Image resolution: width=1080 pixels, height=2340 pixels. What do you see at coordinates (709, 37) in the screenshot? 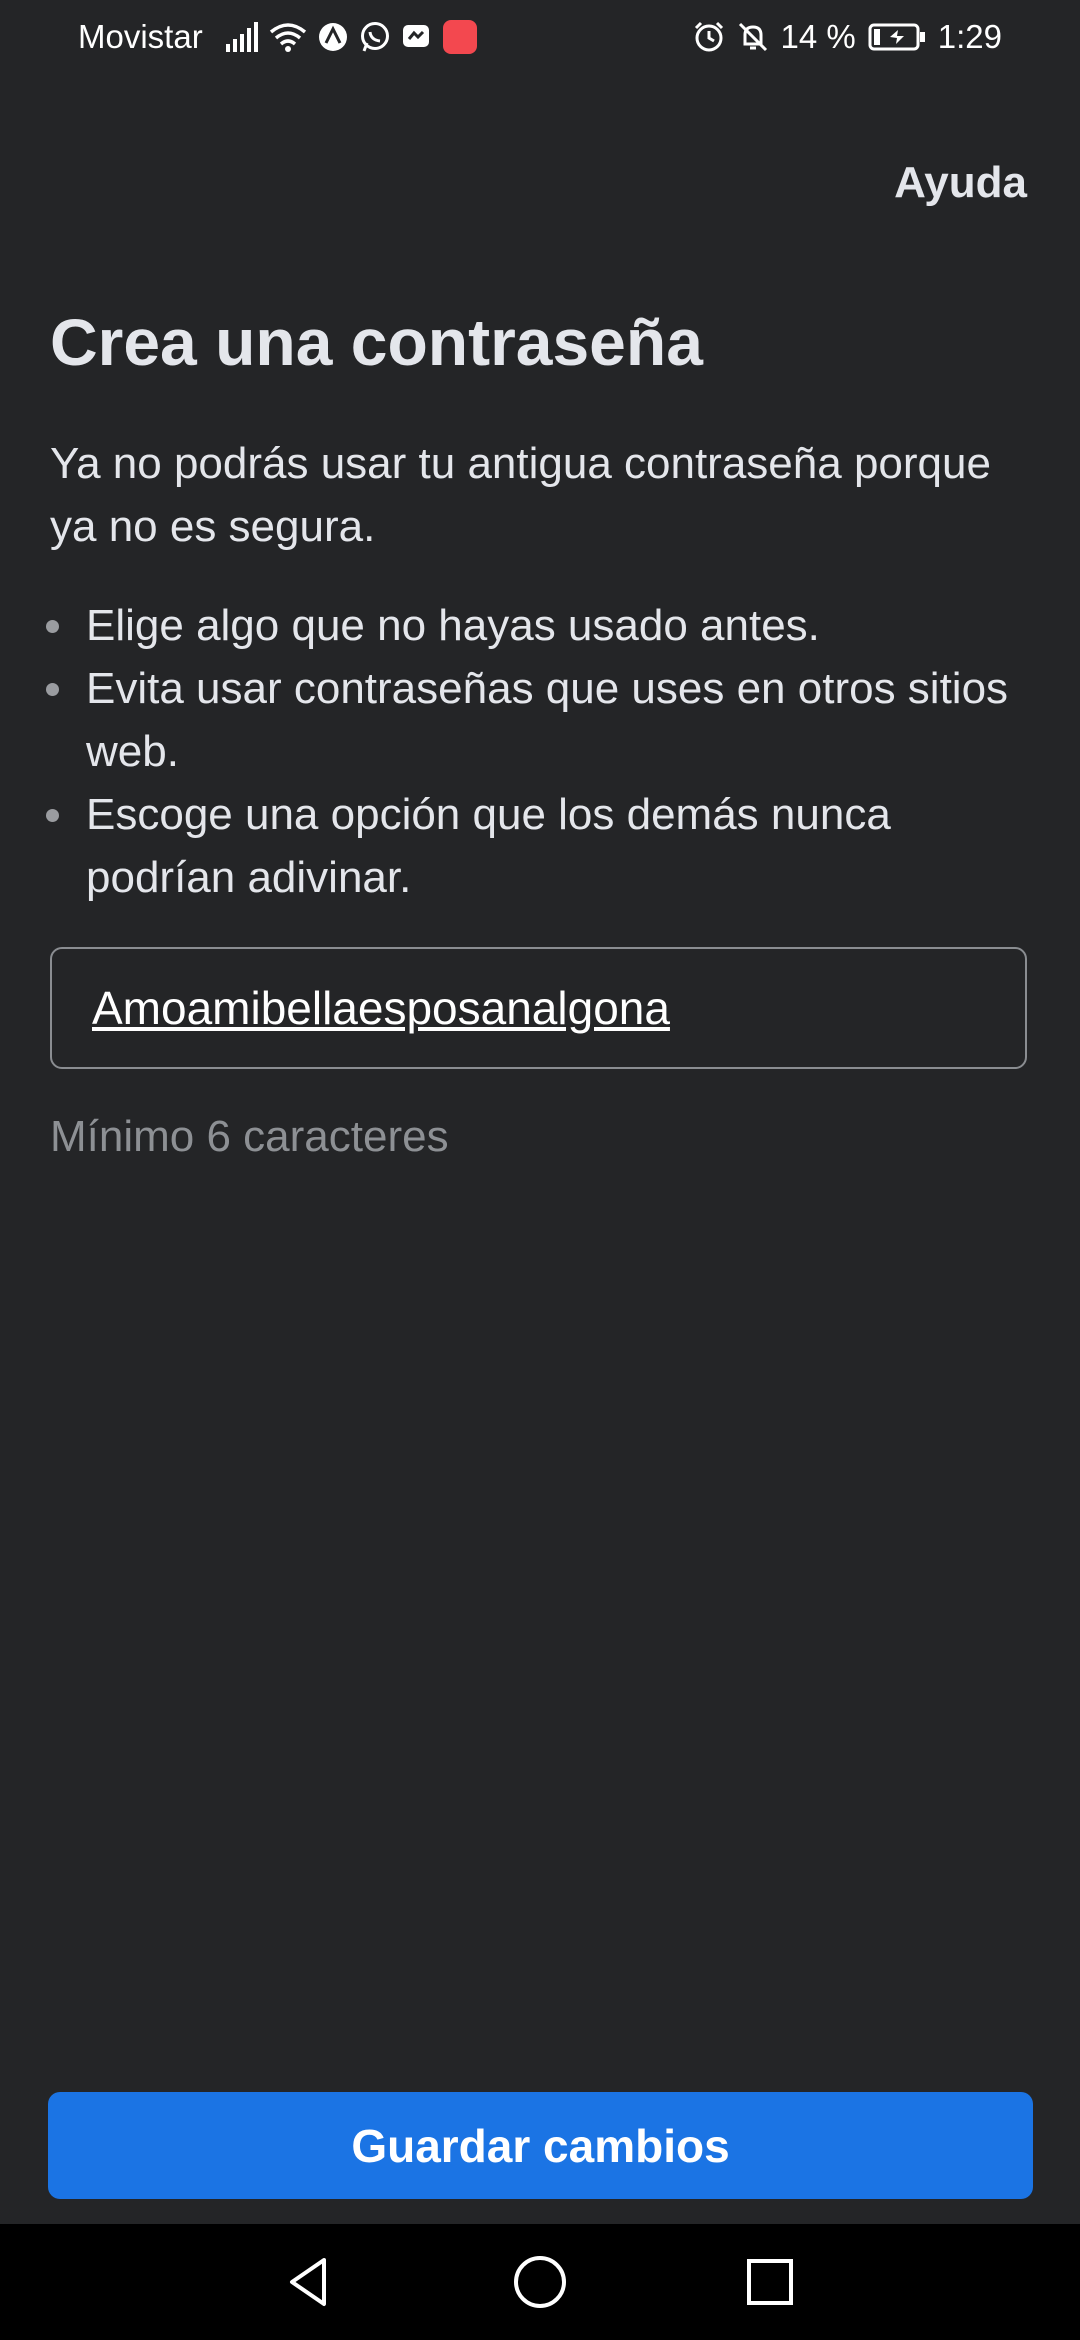
I see `alarm-icon` at bounding box center [709, 37].